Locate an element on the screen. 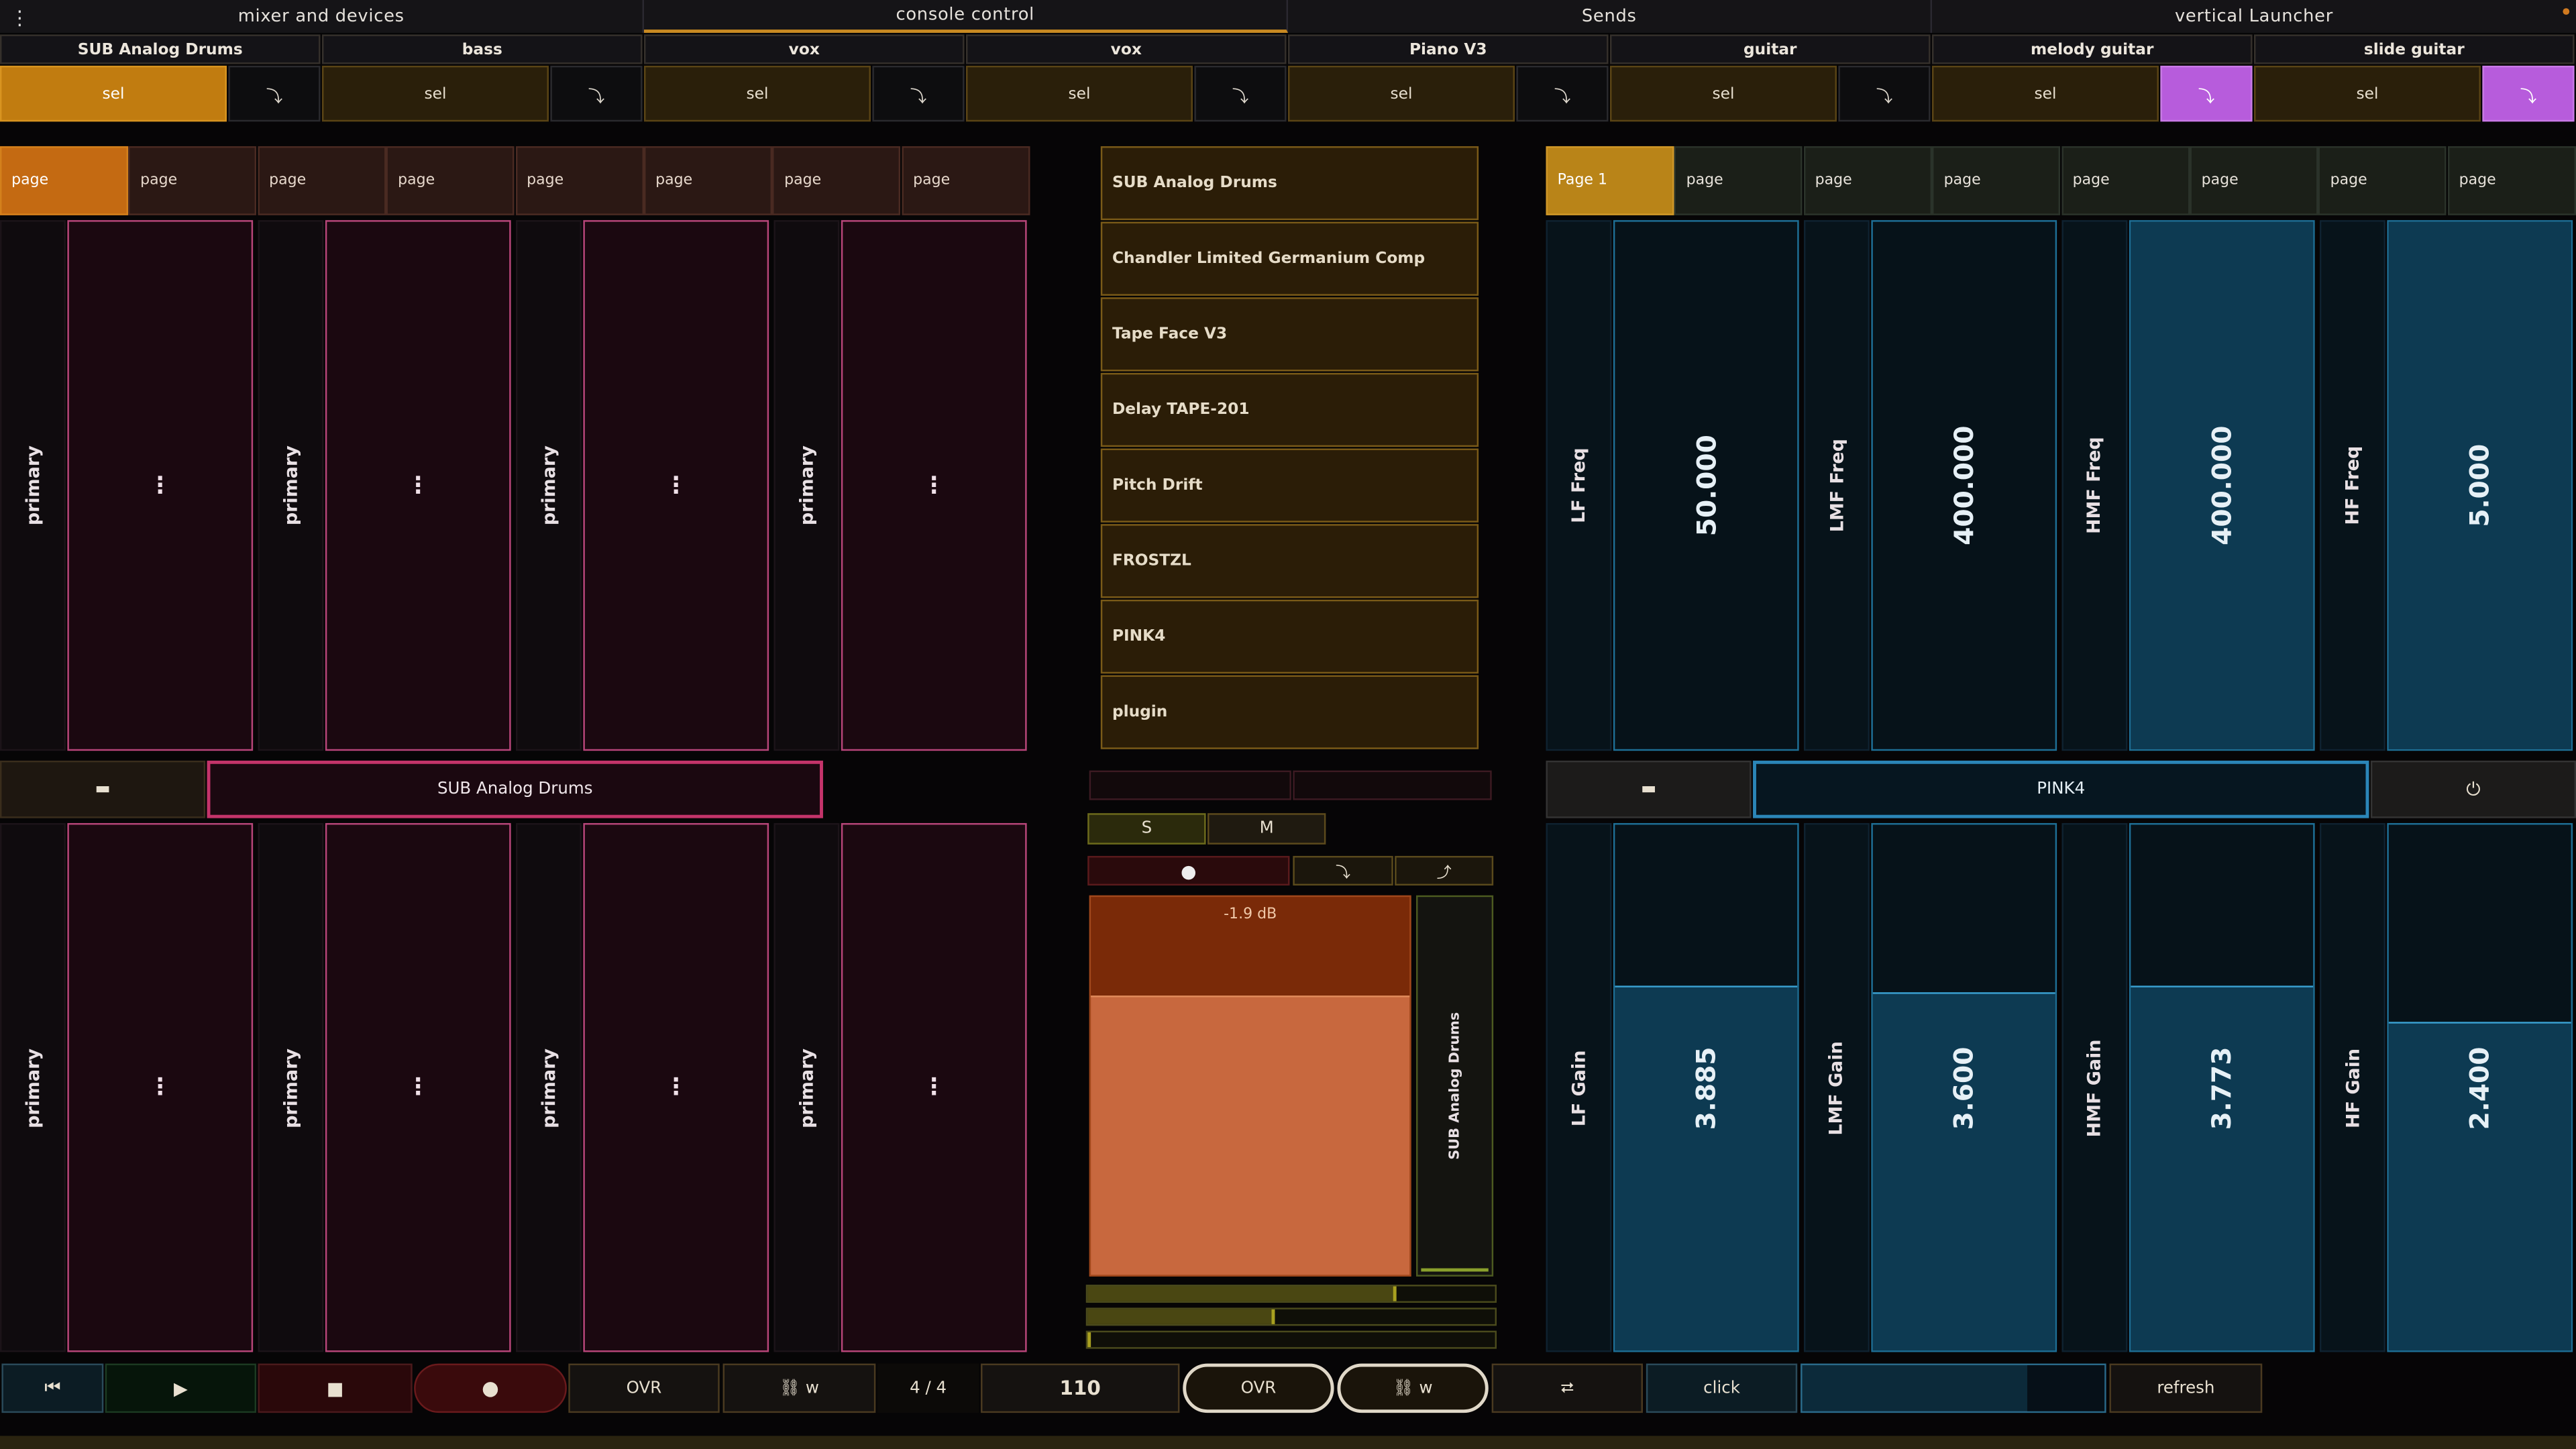 The height and width of the screenshot is (1449, 2576). device-slot: plugin is located at coordinates (1289, 712).